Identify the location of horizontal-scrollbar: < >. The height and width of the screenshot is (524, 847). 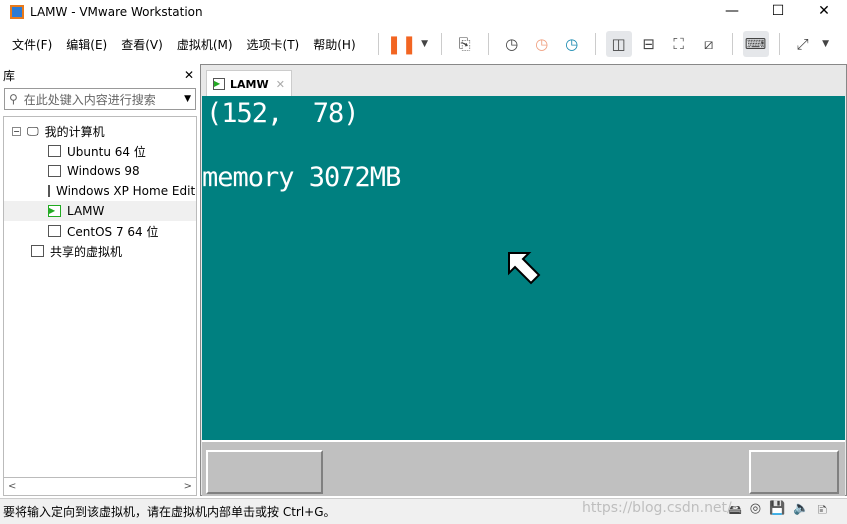
(100, 487).